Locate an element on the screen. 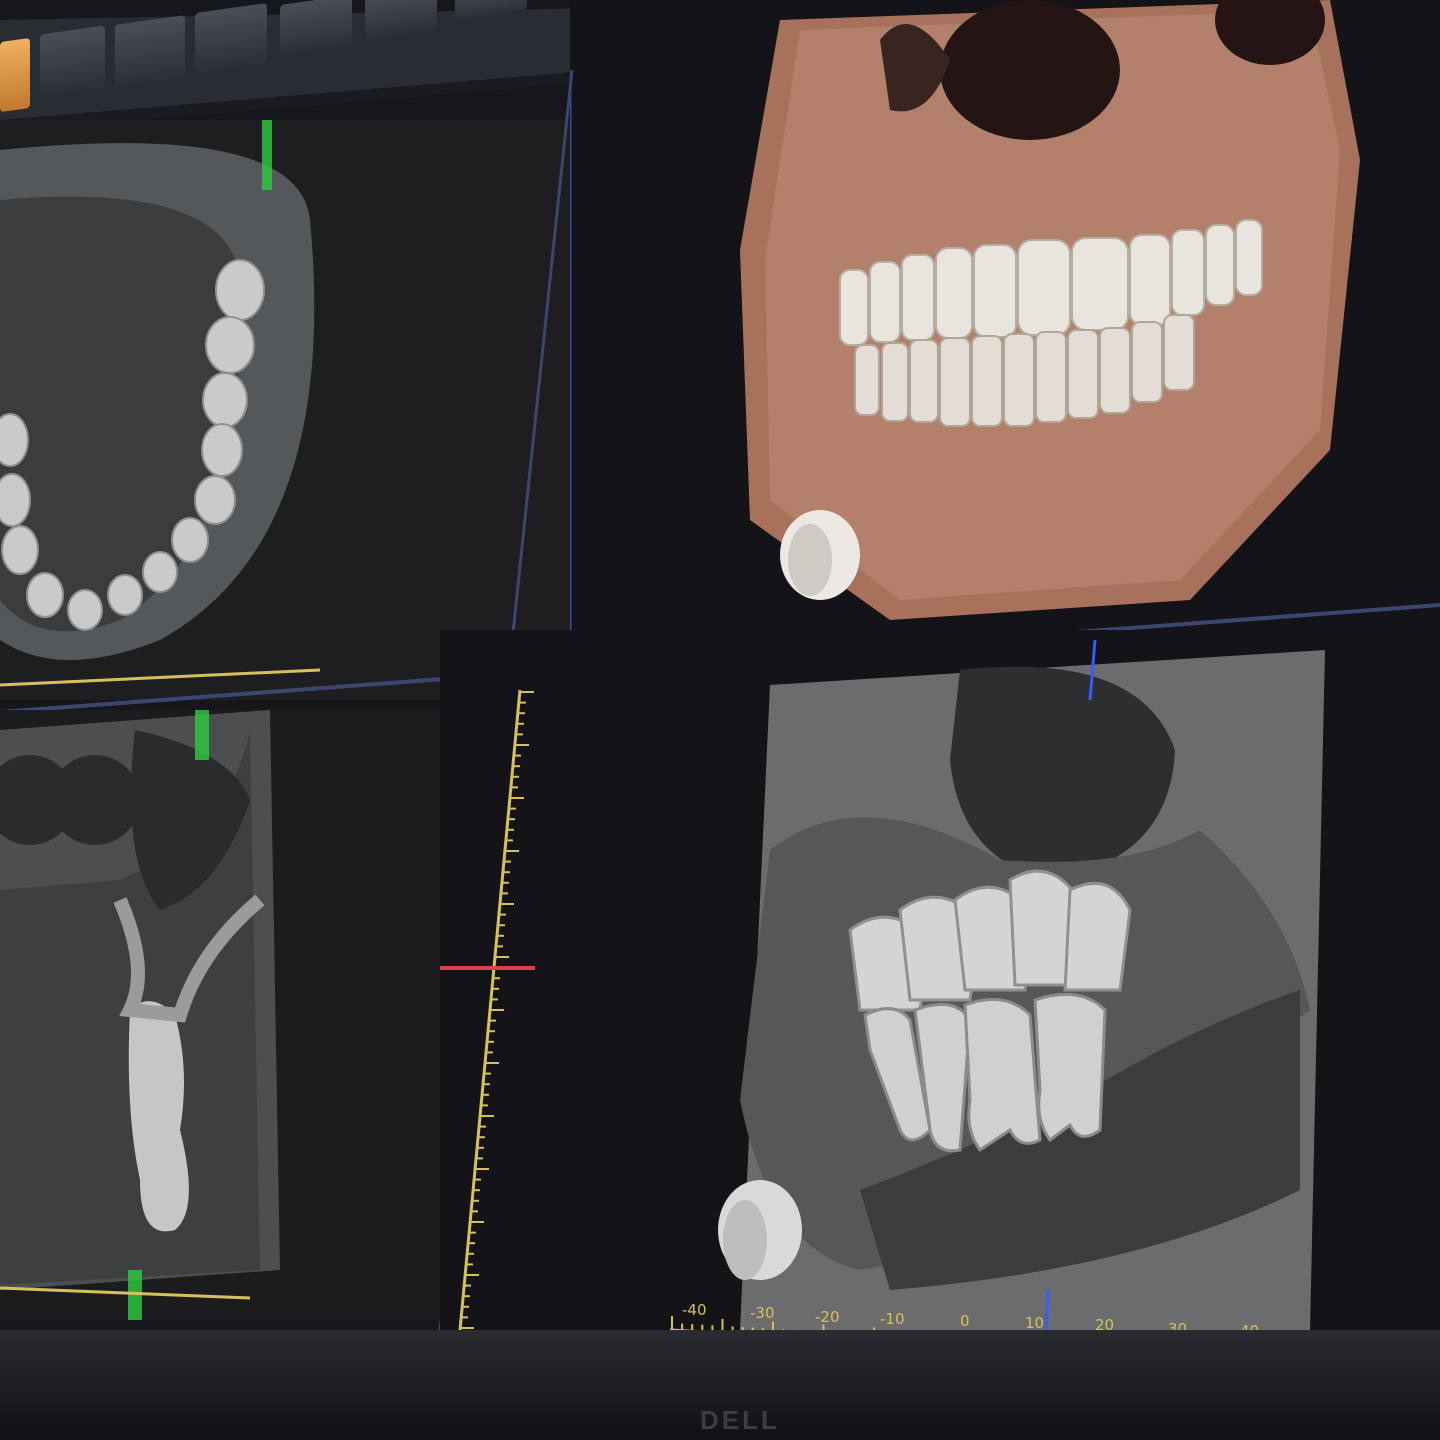  x-tick-label-m20: -20 is located at coordinates (827, 1317).